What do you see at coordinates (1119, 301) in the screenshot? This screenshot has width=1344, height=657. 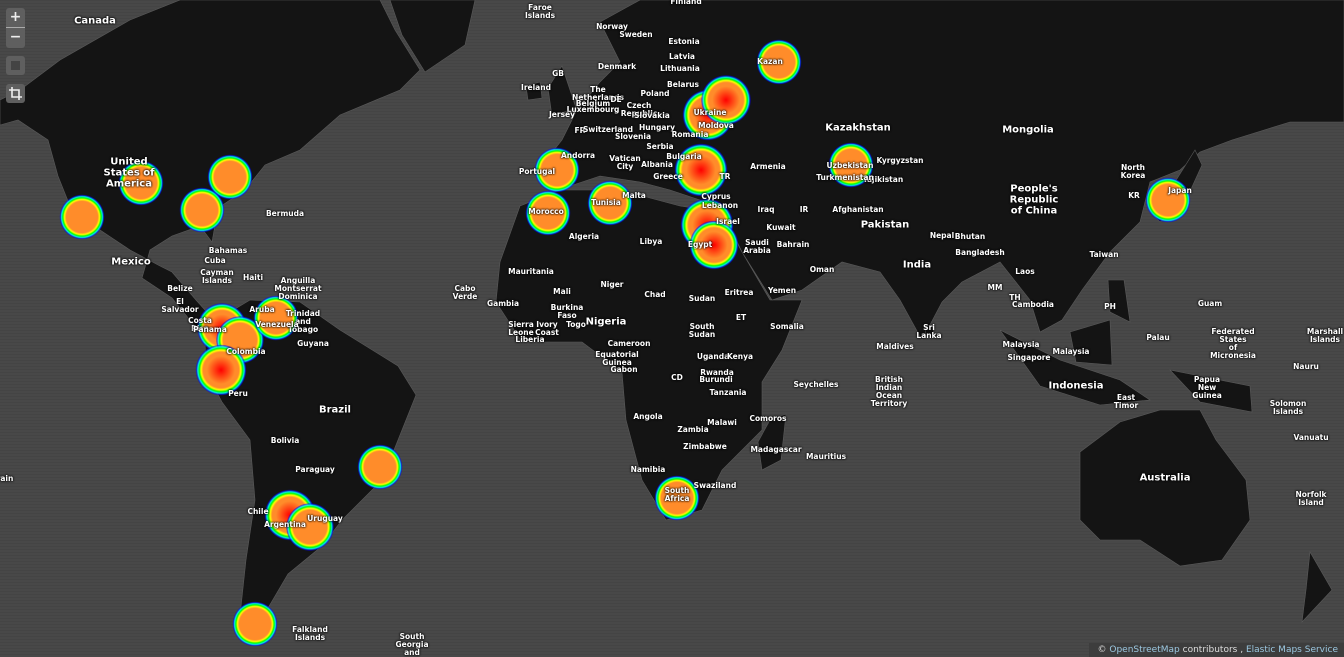 I see `philippines` at bounding box center [1119, 301].